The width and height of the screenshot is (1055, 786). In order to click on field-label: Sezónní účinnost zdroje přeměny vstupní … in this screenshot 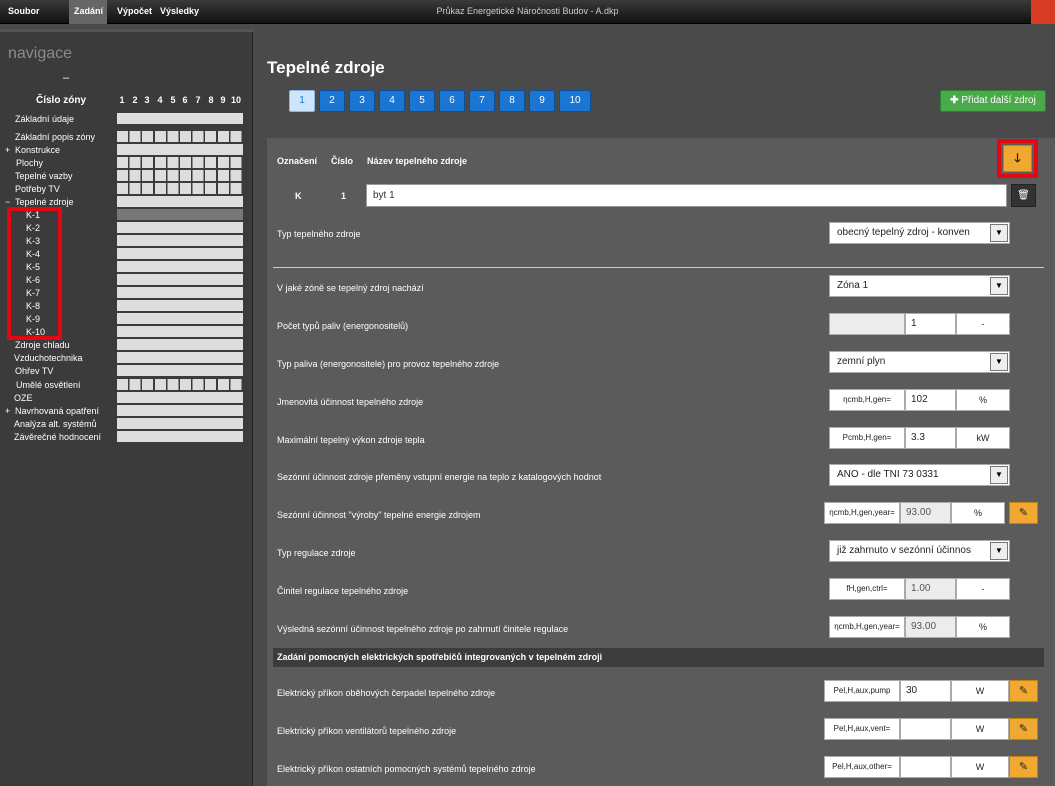, I will do `click(439, 477)`.